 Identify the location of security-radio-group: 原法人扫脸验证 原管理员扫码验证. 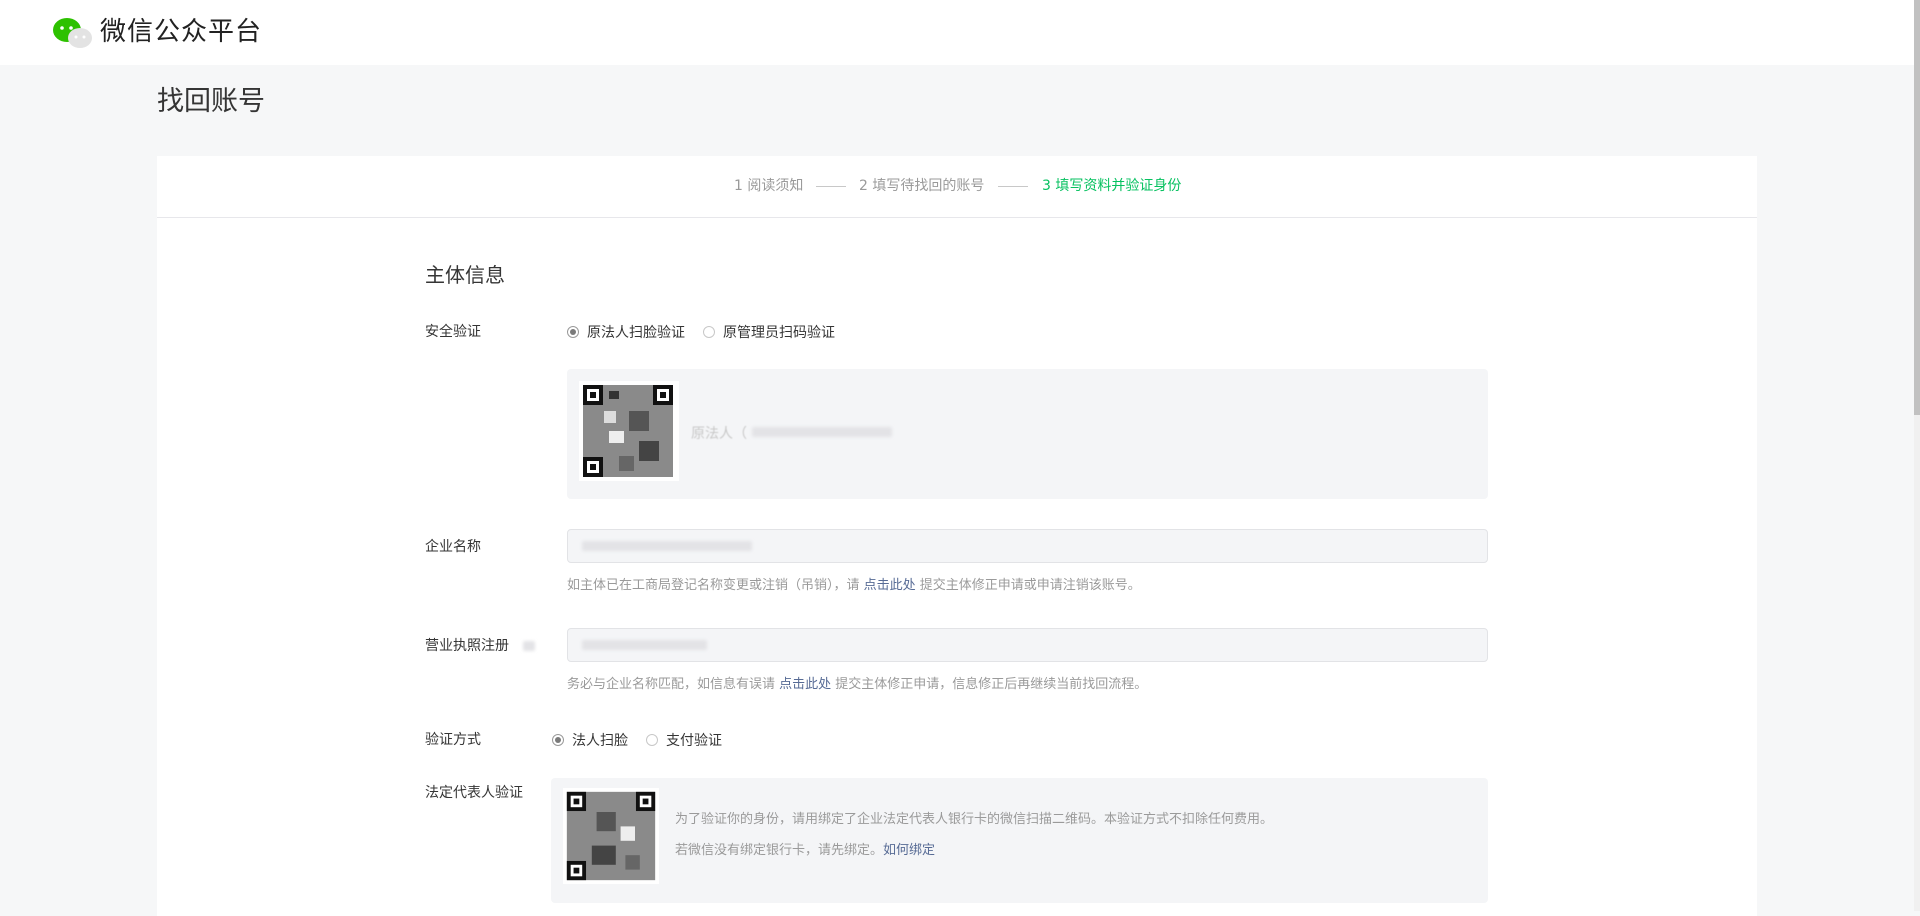
(710, 332).